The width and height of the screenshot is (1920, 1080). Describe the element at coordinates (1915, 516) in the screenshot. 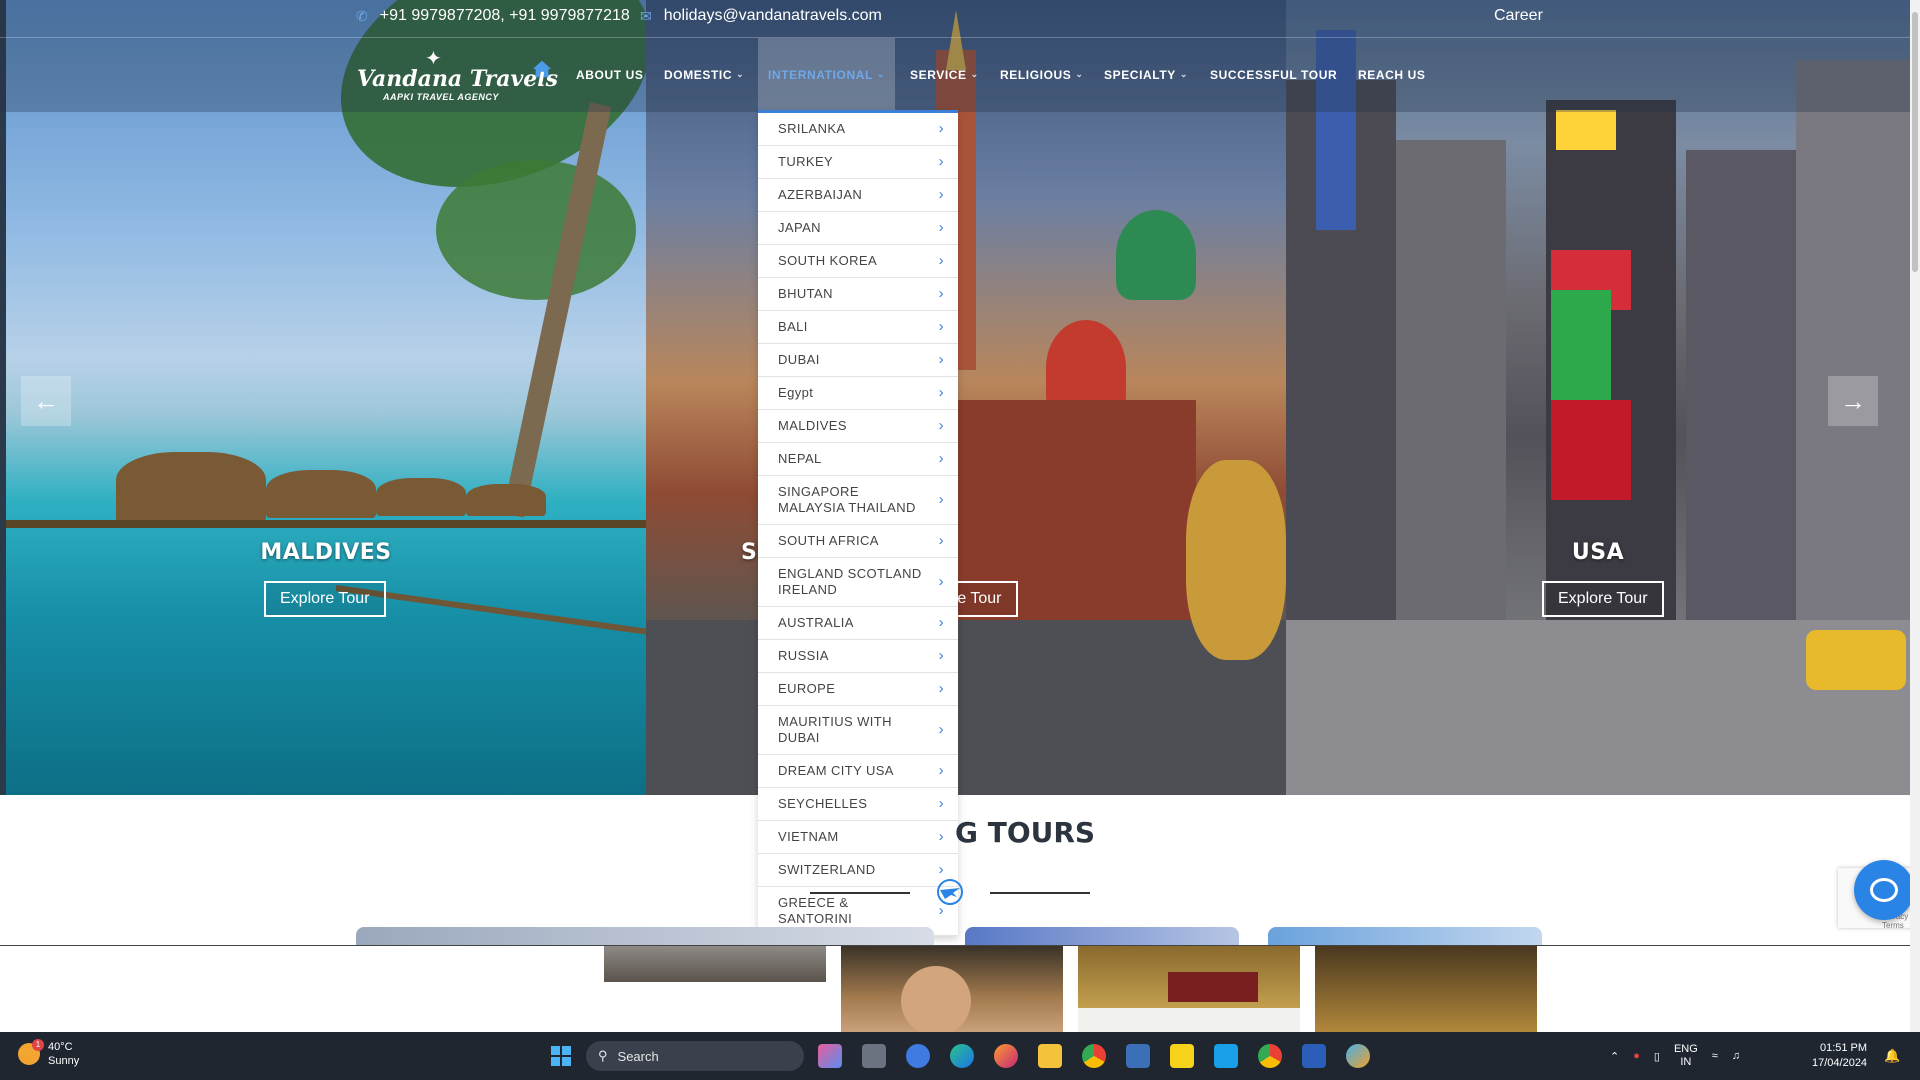

I see `page-scrollbar` at that location.